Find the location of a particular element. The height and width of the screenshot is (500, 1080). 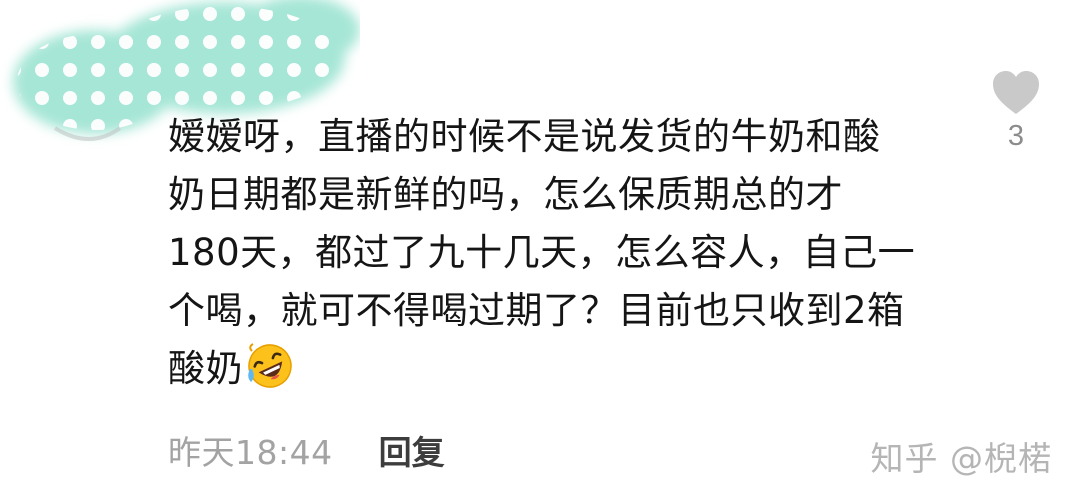

comment-line: 嫒嫒呀，直播的时候不是说发货的牛奶和酸 is located at coordinates (524, 136).